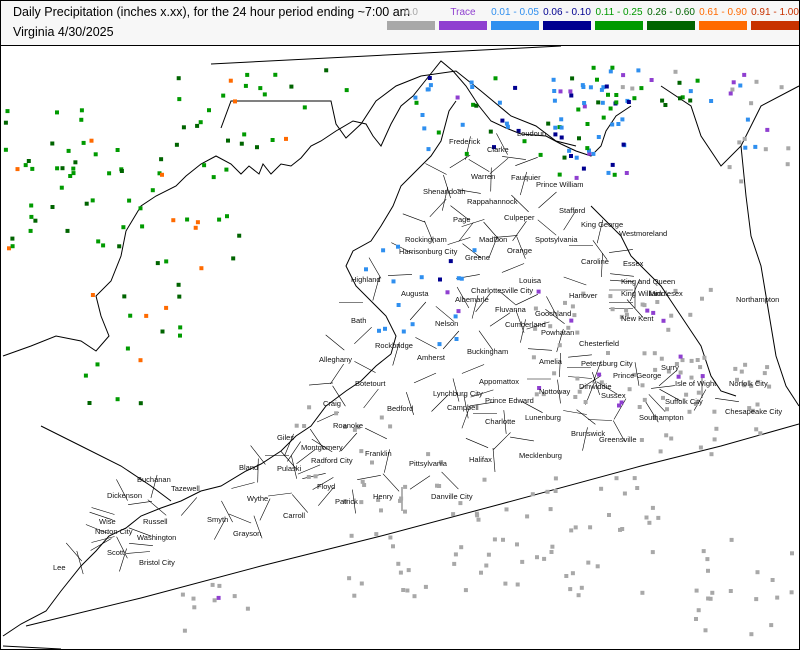 The image size is (800, 650). I want to click on county-label: Lee, so click(59, 567).